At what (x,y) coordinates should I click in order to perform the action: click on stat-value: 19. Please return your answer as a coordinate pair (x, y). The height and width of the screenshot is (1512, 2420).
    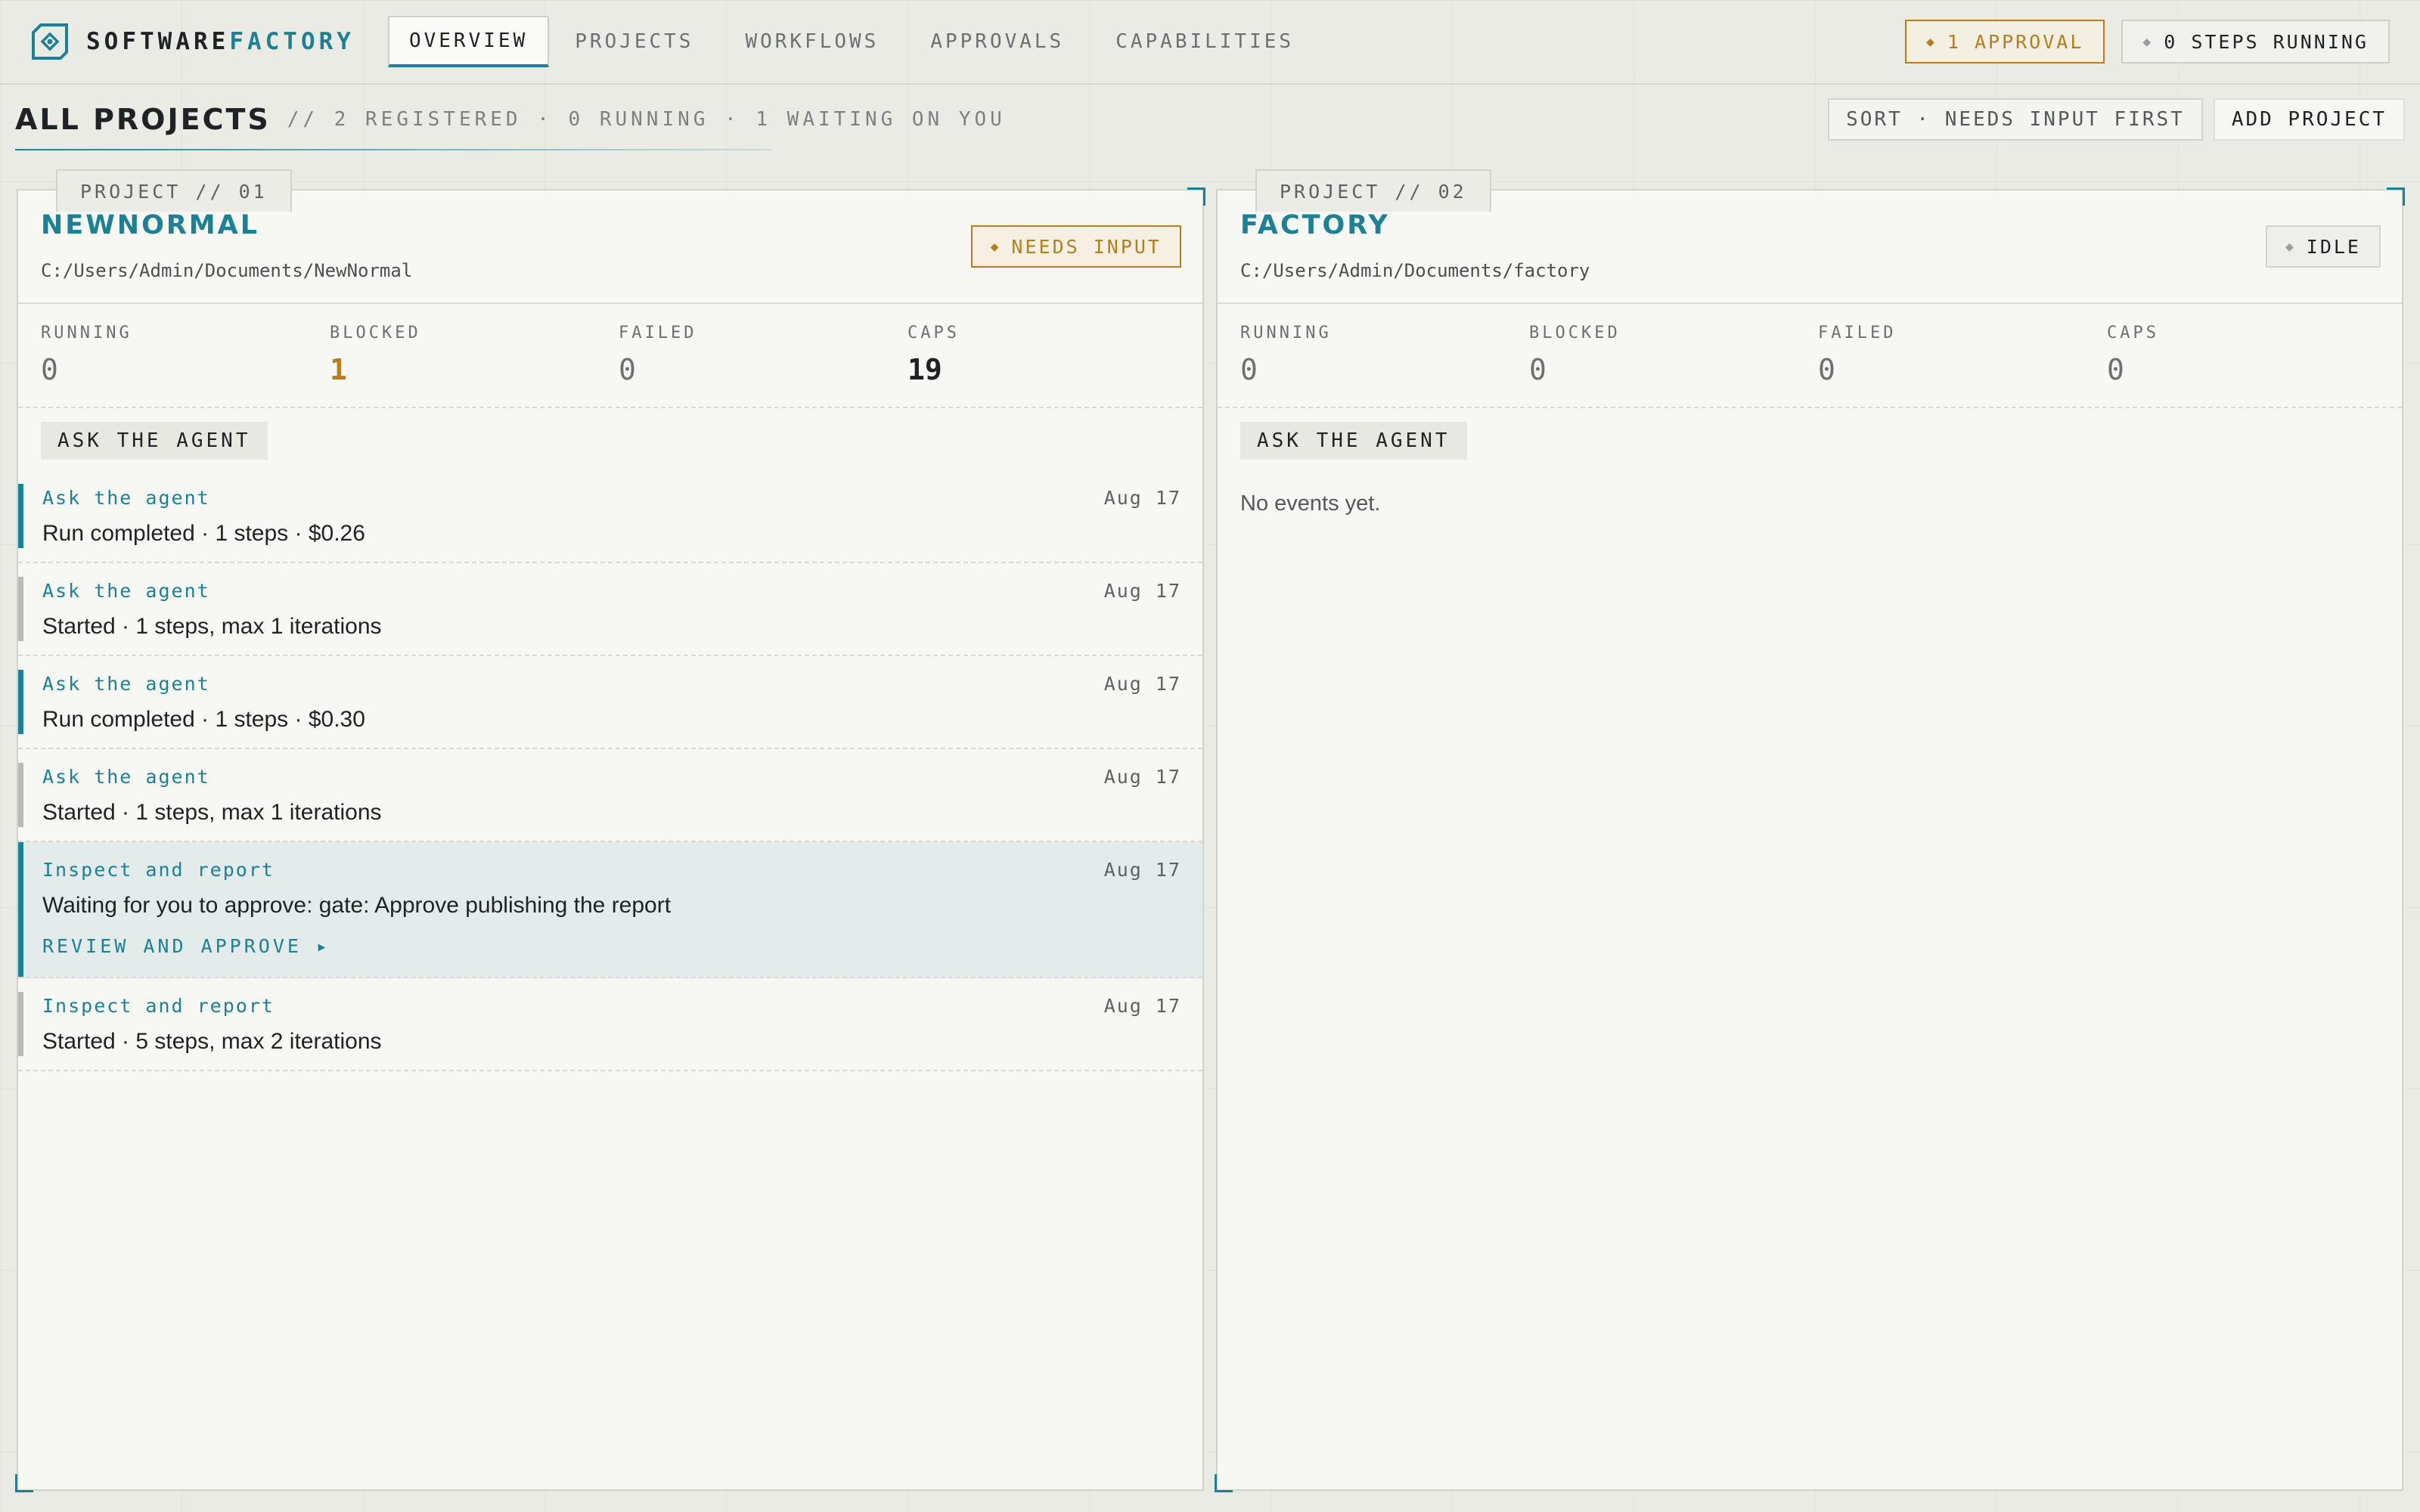
    Looking at the image, I should click on (925, 369).